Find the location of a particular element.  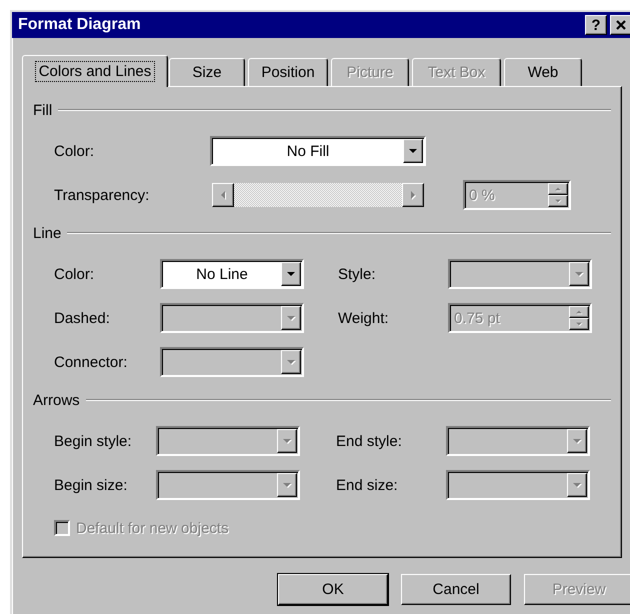

field-label: Begin style: is located at coordinates (93, 441).